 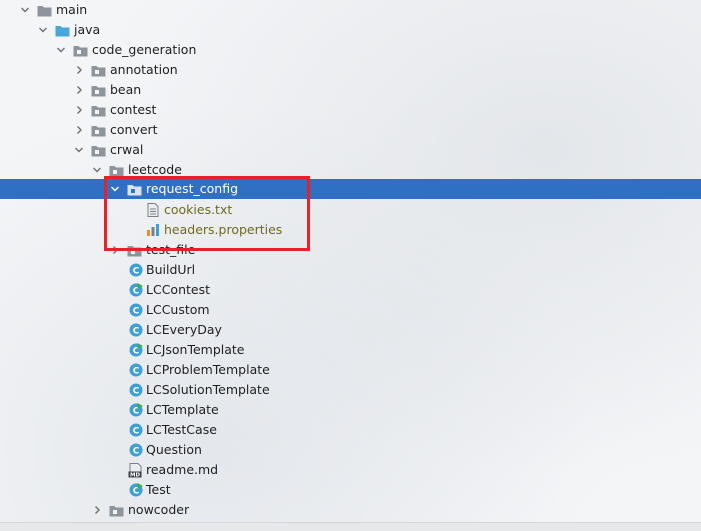 I want to click on text-file-icon, so click(x=153, y=210).